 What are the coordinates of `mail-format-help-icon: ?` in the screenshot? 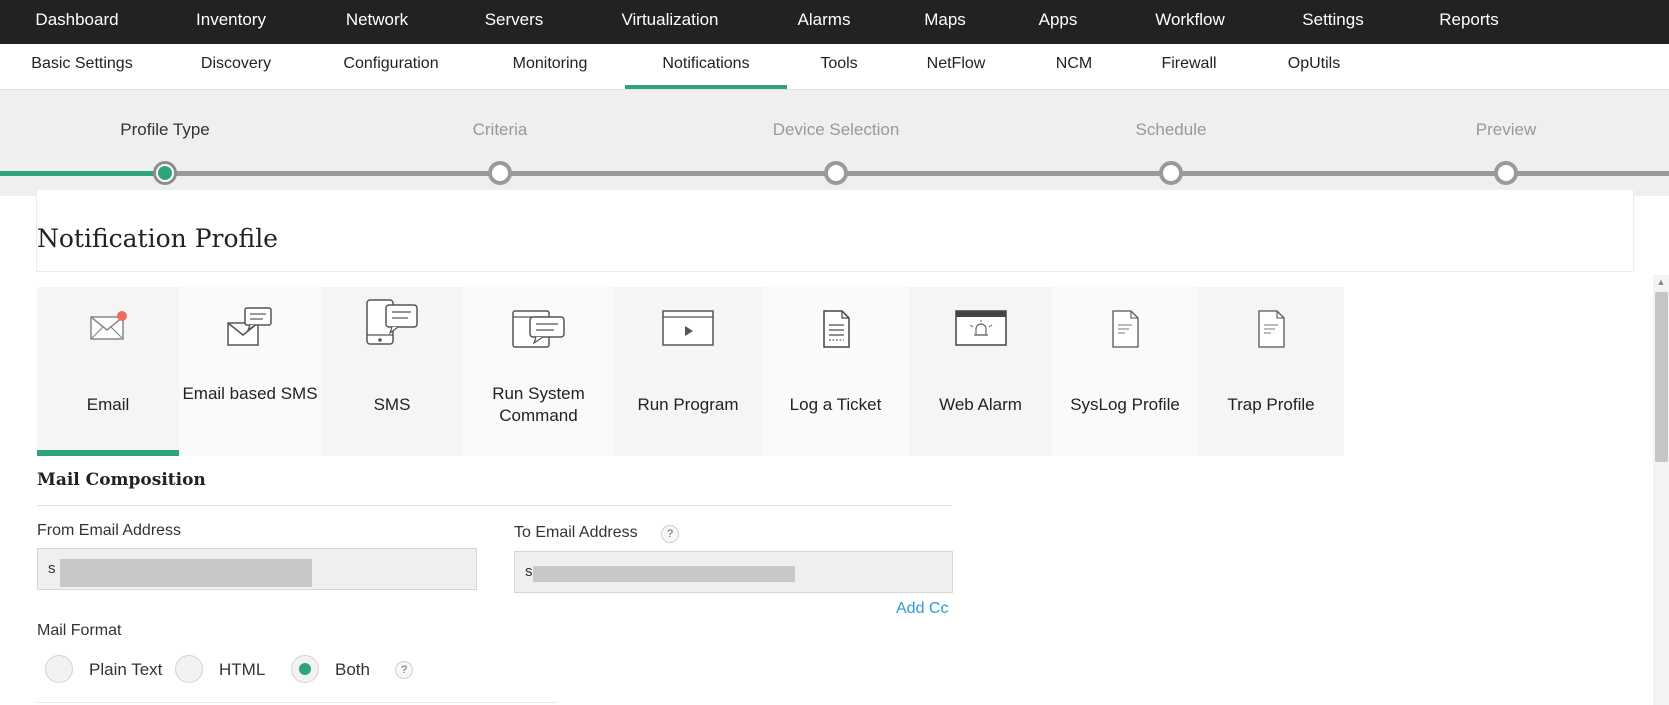 It's located at (404, 670).